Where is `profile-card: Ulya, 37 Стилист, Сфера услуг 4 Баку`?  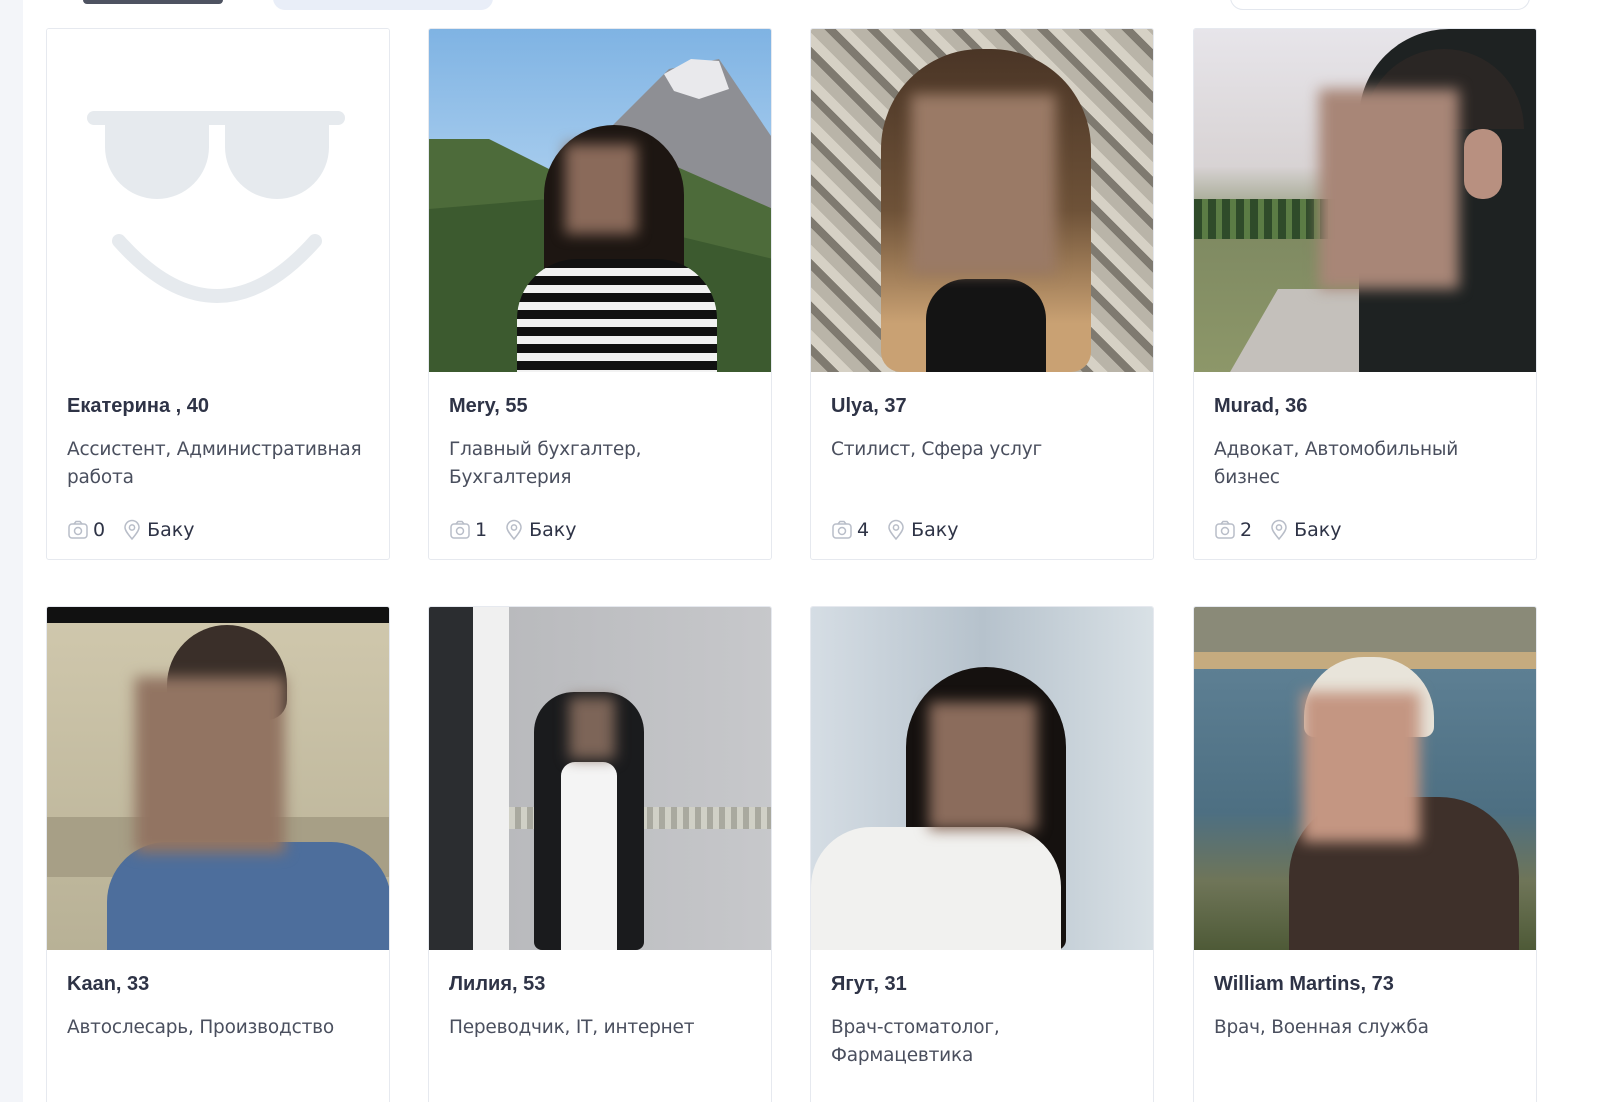 profile-card: Ulya, 37 Стилист, Сфера услуг 4 Баку is located at coordinates (982, 294).